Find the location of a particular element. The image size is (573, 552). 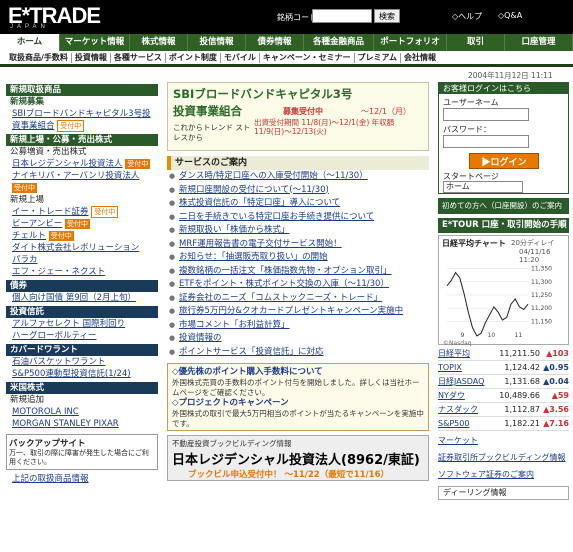

right-link-anchor: ソフトウェア証券のご案内 is located at coordinates (486, 474).